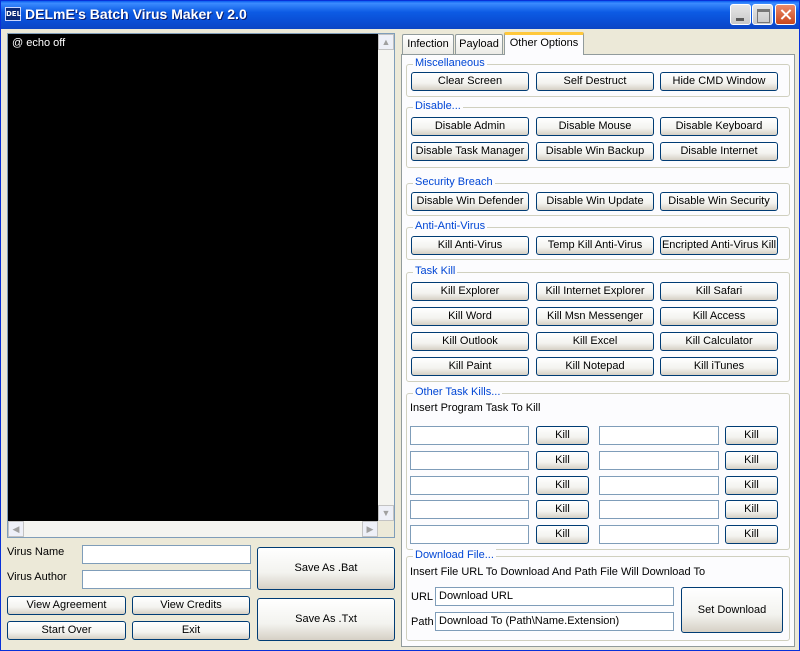  Describe the element at coordinates (470, 201) in the screenshot. I see `disable-win-defender-button: Disable Win Defender` at that location.